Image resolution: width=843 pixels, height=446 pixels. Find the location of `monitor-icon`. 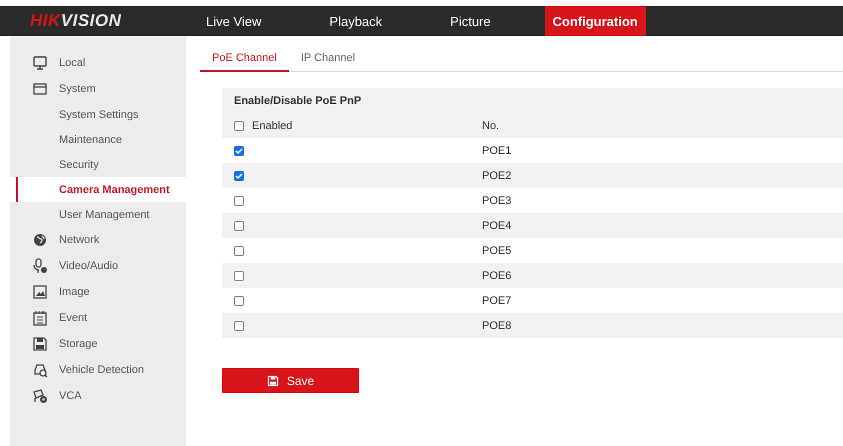

monitor-icon is located at coordinates (40, 63).